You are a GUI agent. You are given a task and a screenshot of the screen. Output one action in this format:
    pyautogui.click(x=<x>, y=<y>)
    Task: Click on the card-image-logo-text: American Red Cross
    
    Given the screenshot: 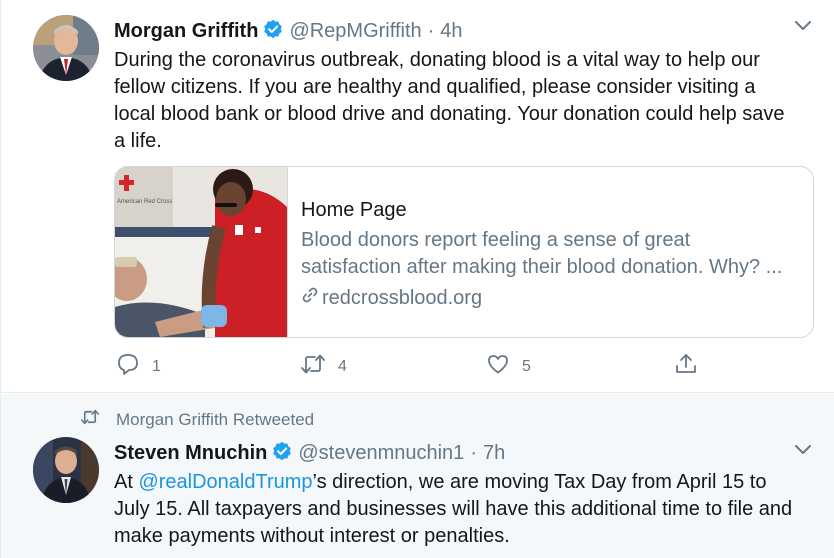 What is the action you would take?
    pyautogui.click(x=144, y=202)
    